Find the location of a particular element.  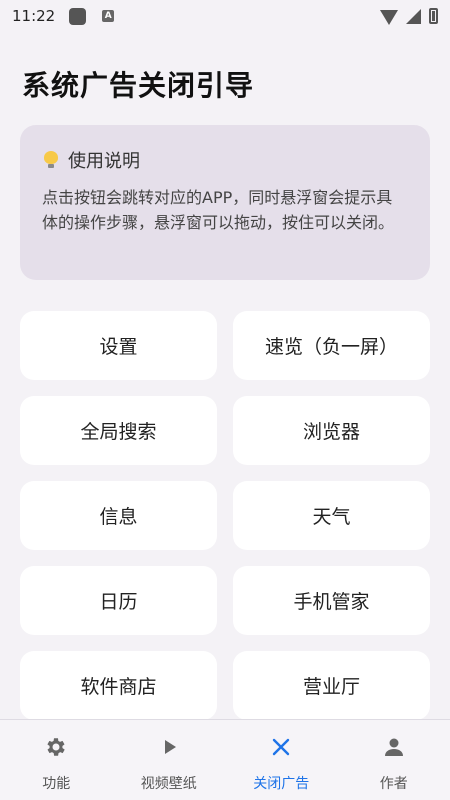

nav-item-video-wallpaper: 视频壁纸 is located at coordinates (169, 760).